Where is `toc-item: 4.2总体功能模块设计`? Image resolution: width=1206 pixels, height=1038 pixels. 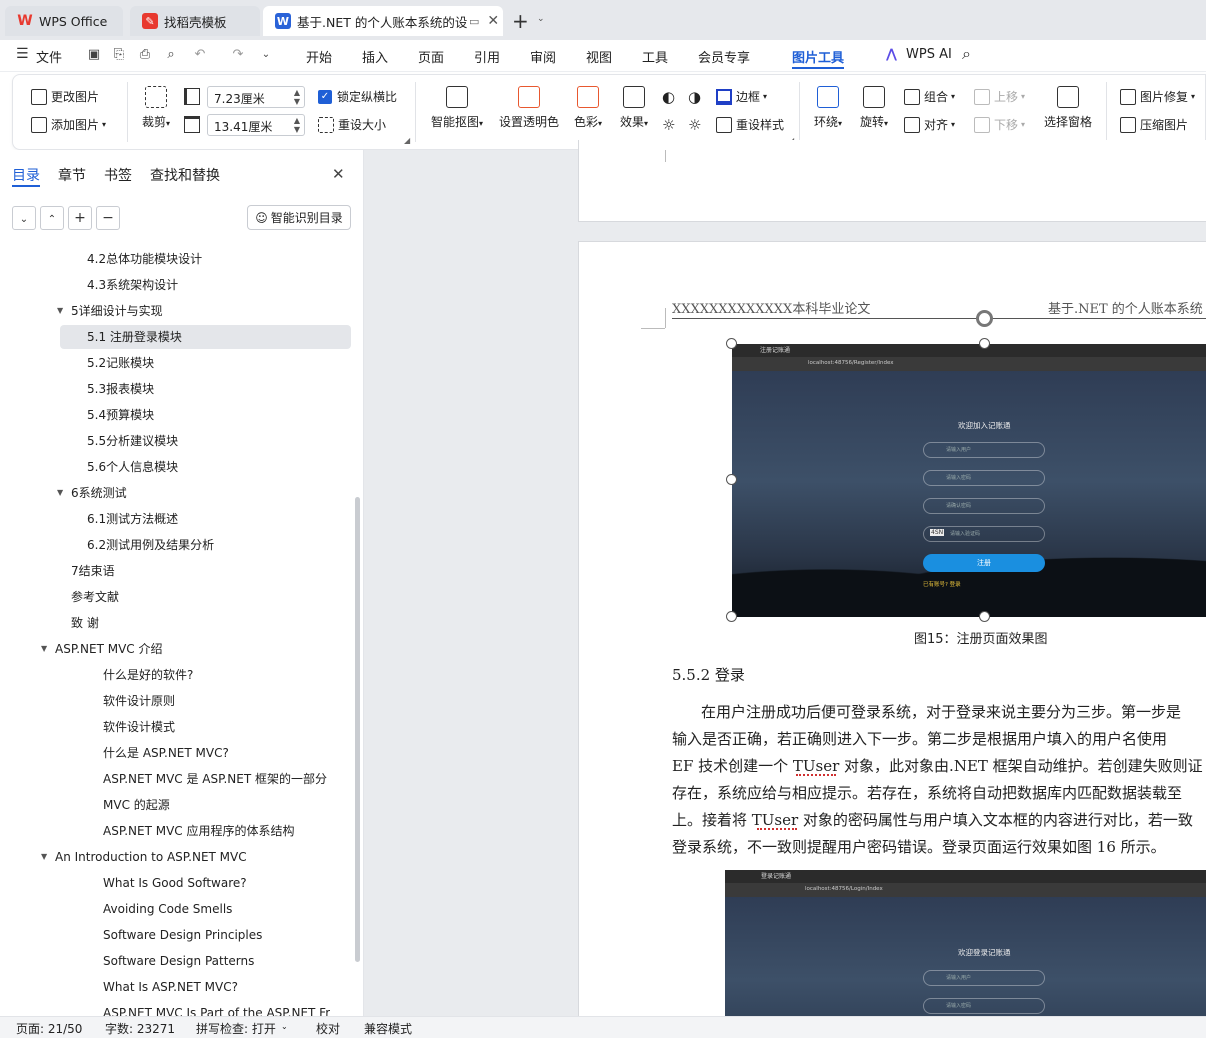 toc-item: 4.2总体功能模块设计 is located at coordinates (144, 260).